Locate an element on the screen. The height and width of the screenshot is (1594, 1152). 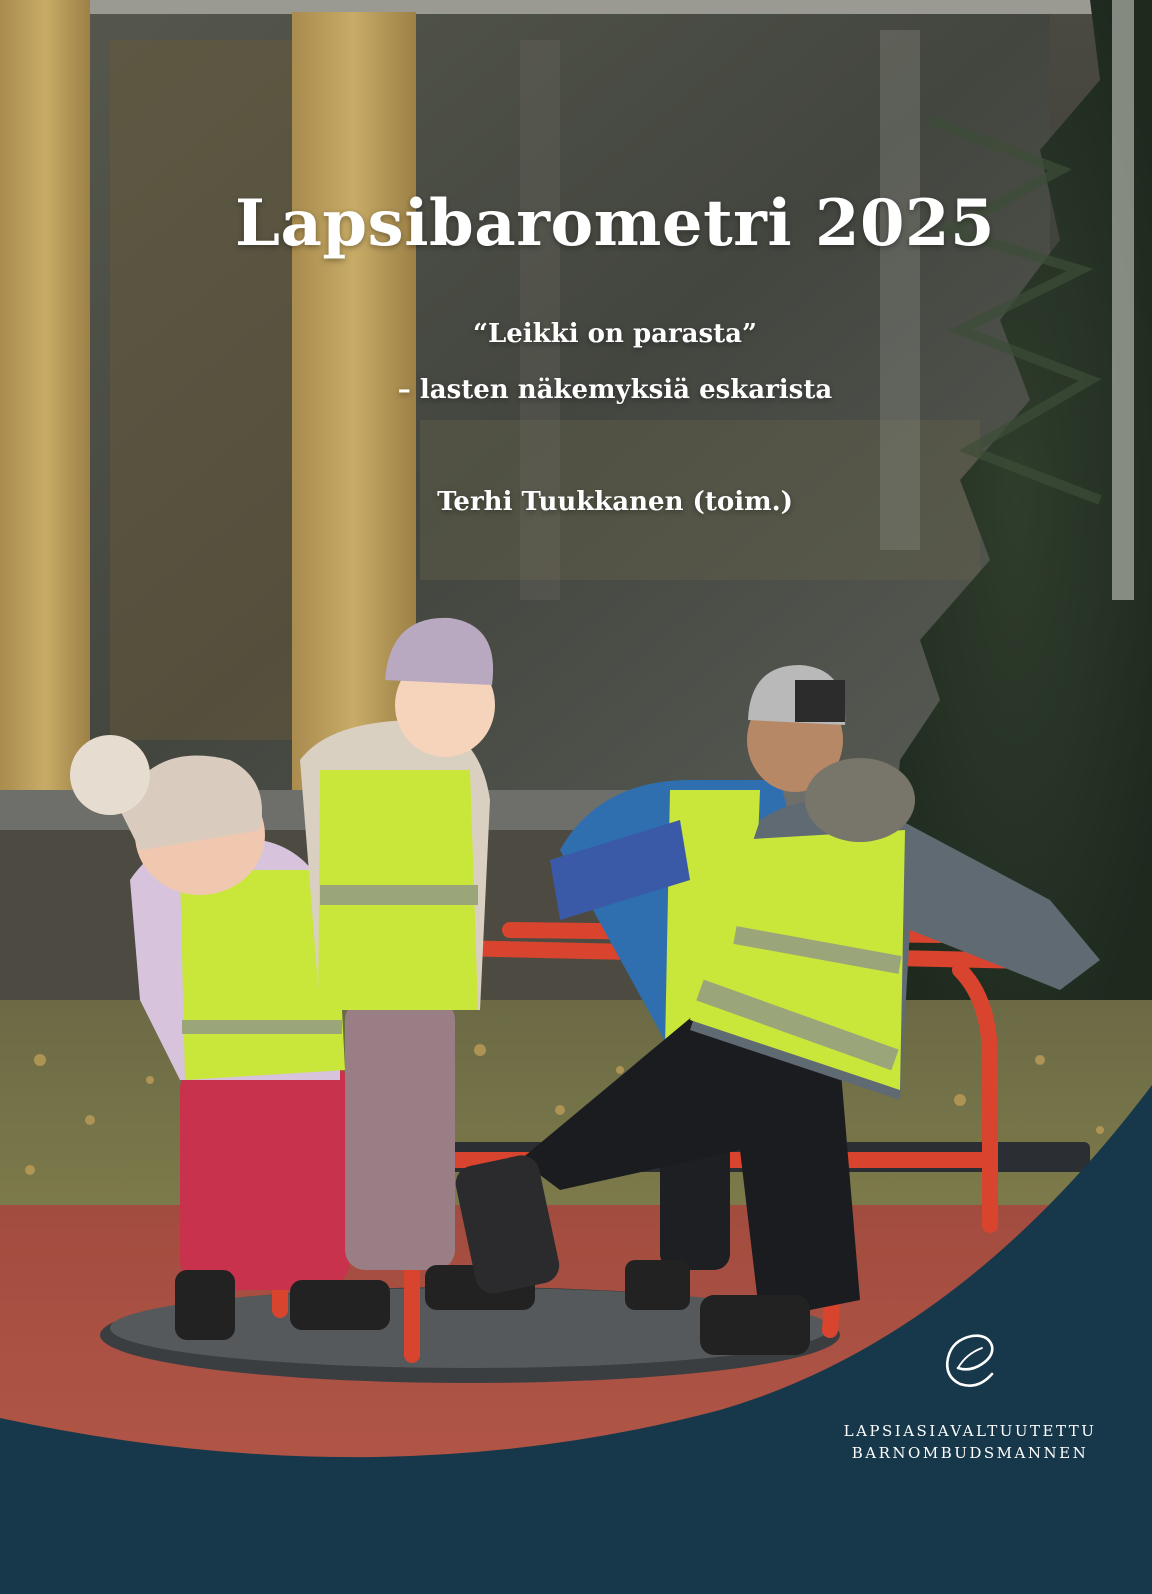
cover-title: Lapsibarometri 2025 is located at coordinates (615, 223).